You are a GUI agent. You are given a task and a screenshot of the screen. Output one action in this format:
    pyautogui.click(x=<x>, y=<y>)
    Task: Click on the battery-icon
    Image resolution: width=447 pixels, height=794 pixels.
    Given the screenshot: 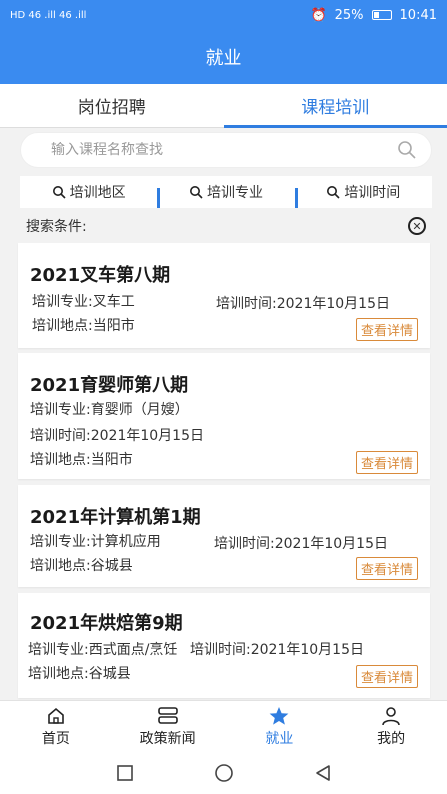 What is the action you would take?
    pyautogui.click(x=381, y=15)
    